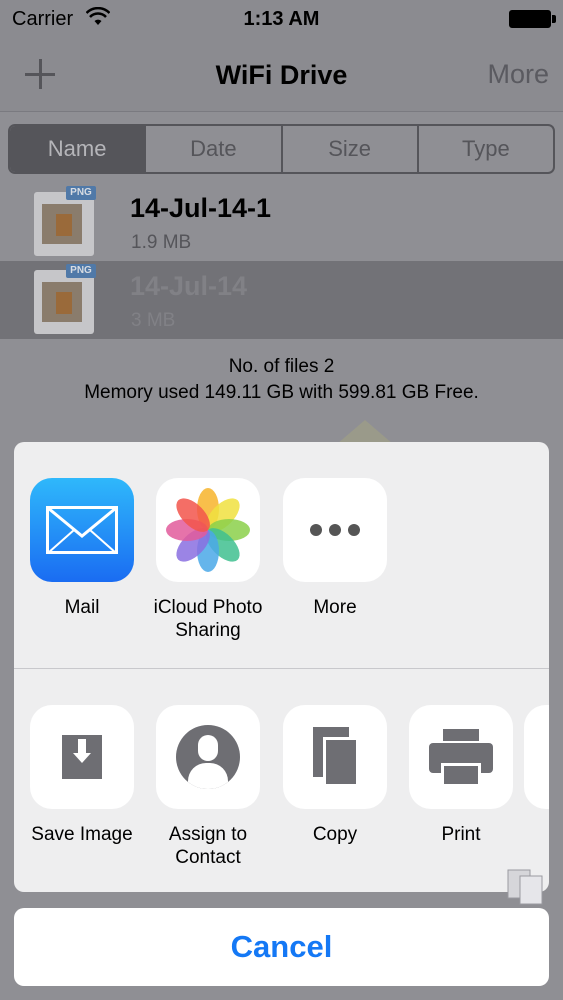  What do you see at coordinates (82, 530) in the screenshot?
I see `mail-icon` at bounding box center [82, 530].